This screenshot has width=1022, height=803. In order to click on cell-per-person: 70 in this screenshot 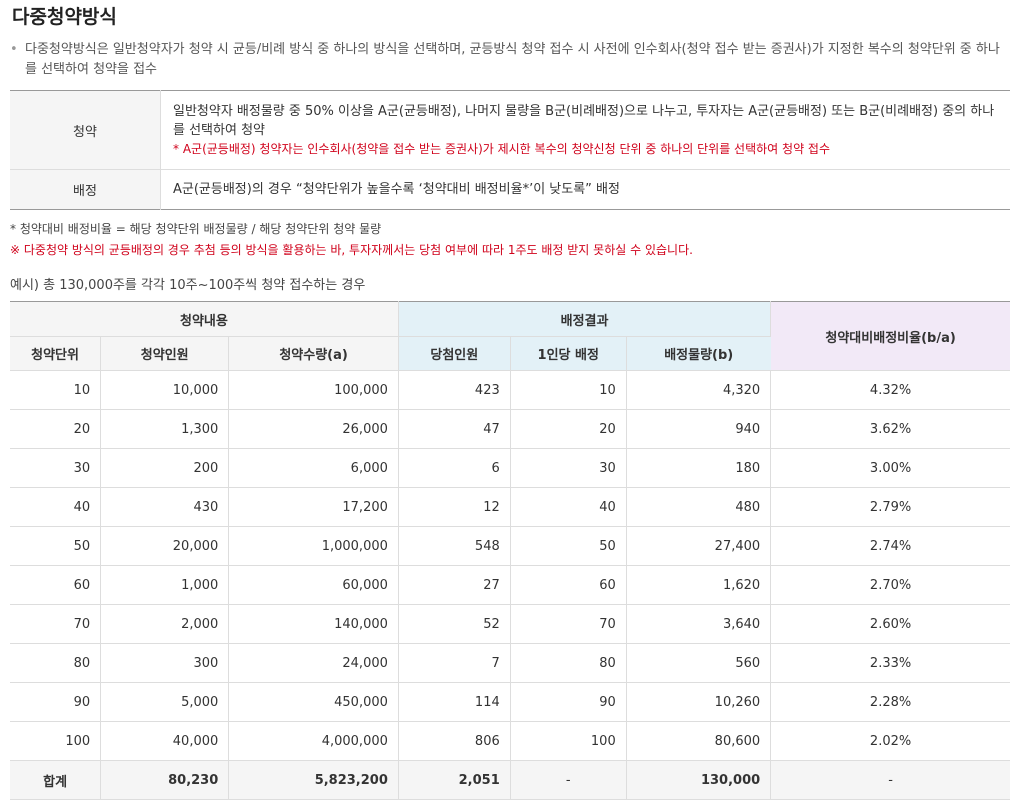, I will do `click(568, 624)`.